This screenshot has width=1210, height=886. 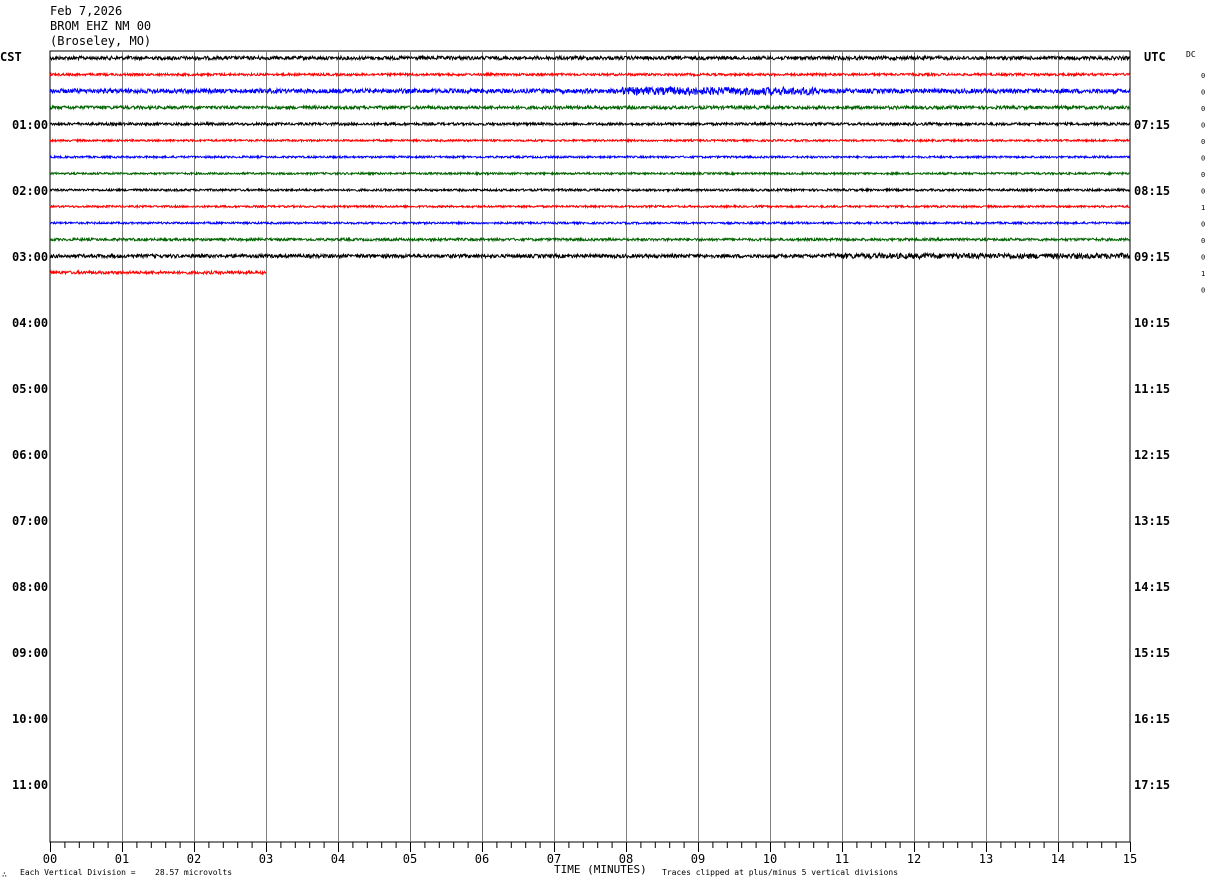 What do you see at coordinates (482, 859) in the screenshot?
I see `x-tick-label: 06` at bounding box center [482, 859].